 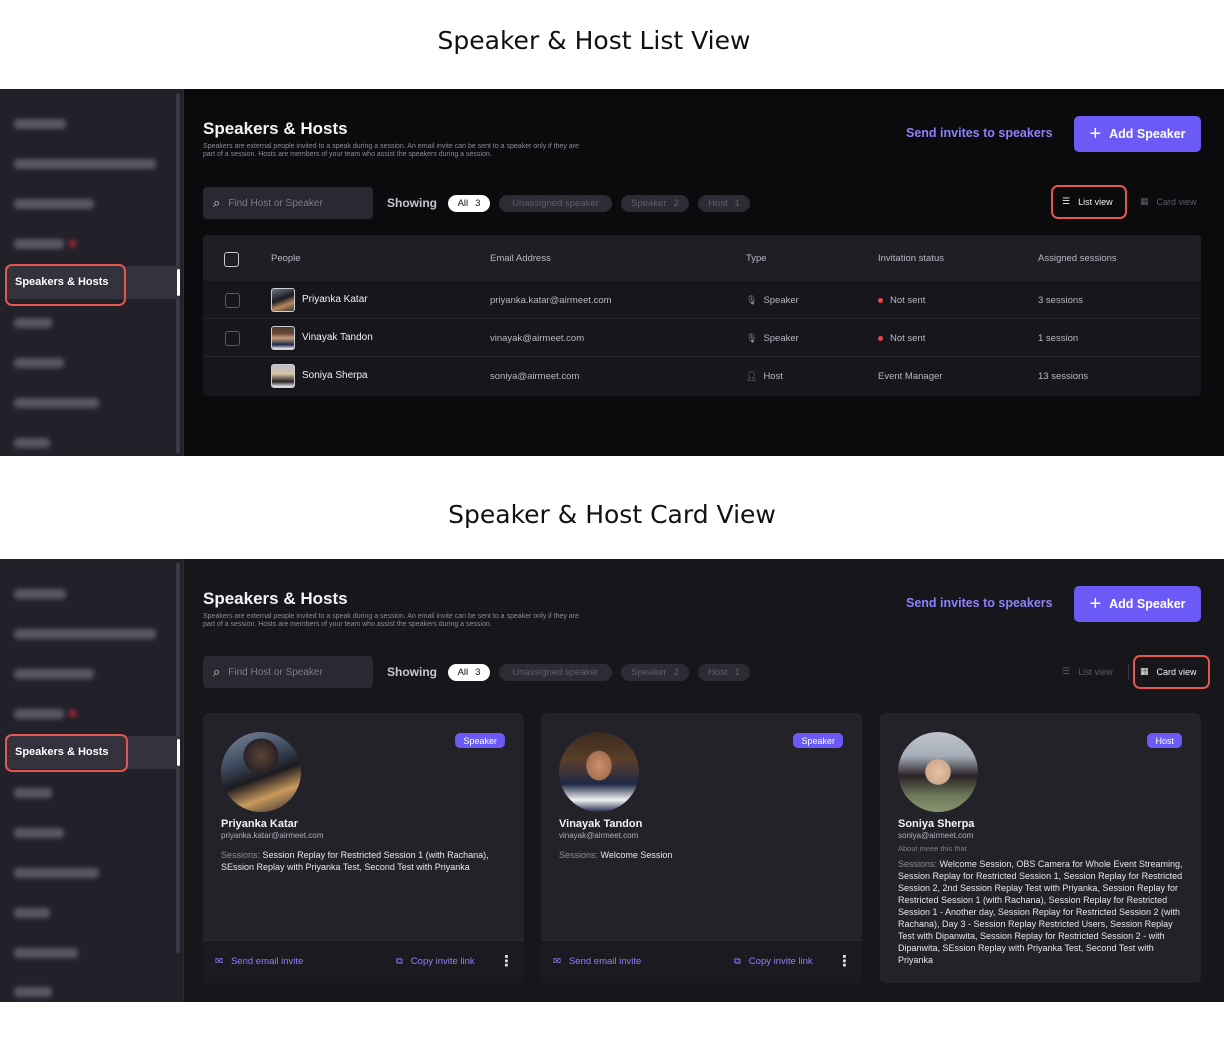 I want to click on add-speaker-label: Add Speaker, so click(x=1147, y=134).